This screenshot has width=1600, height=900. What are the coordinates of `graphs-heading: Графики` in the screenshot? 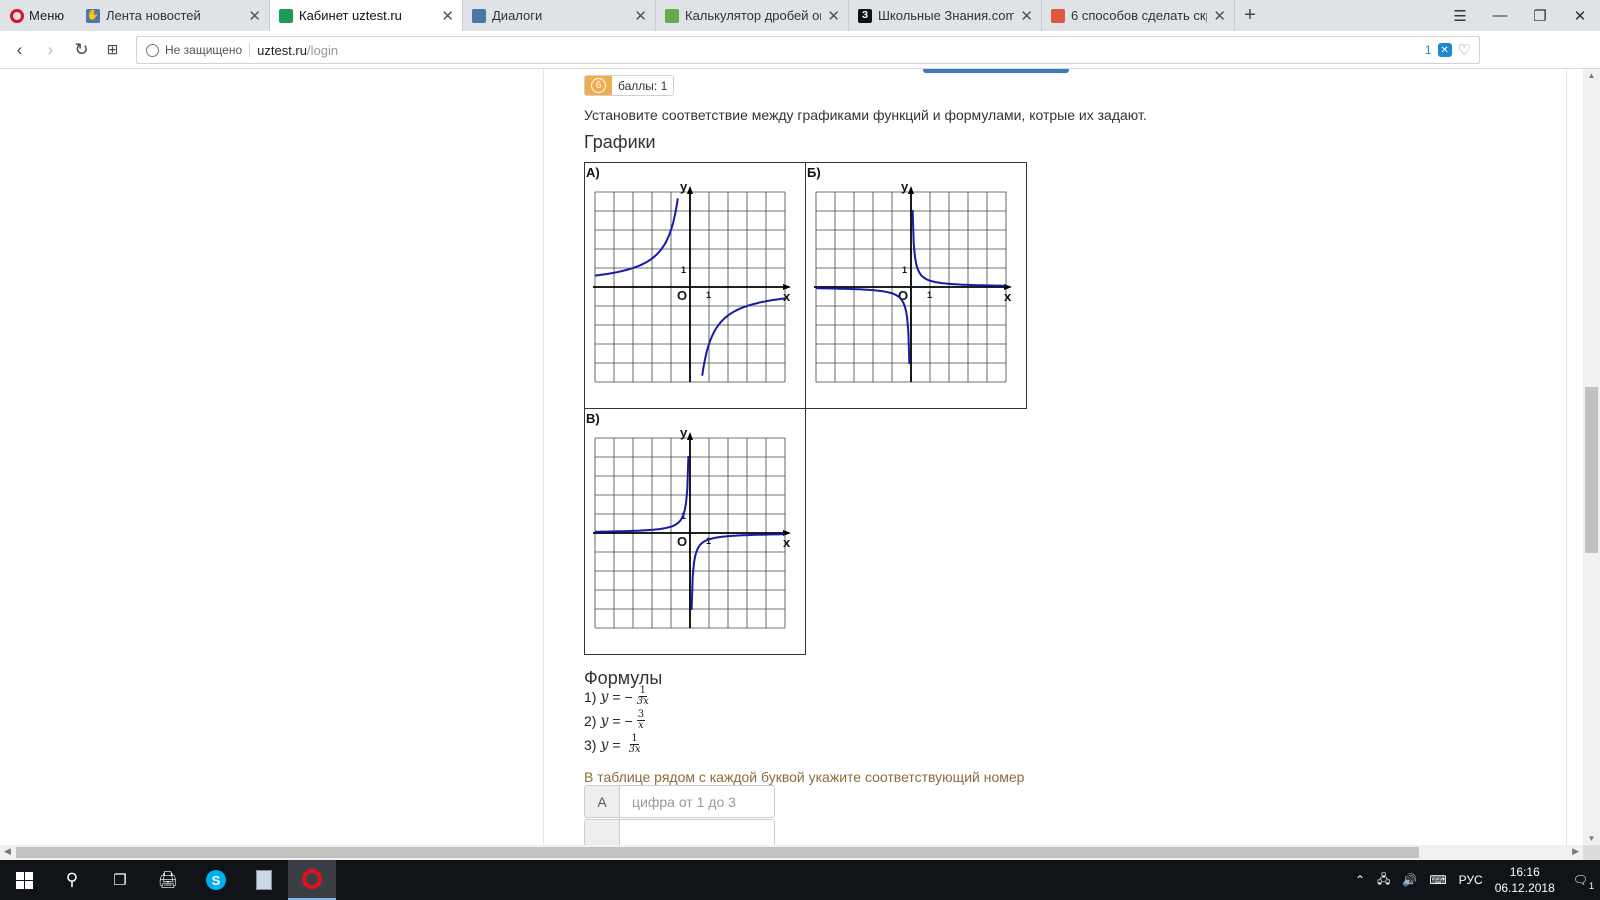 It's located at (620, 142).